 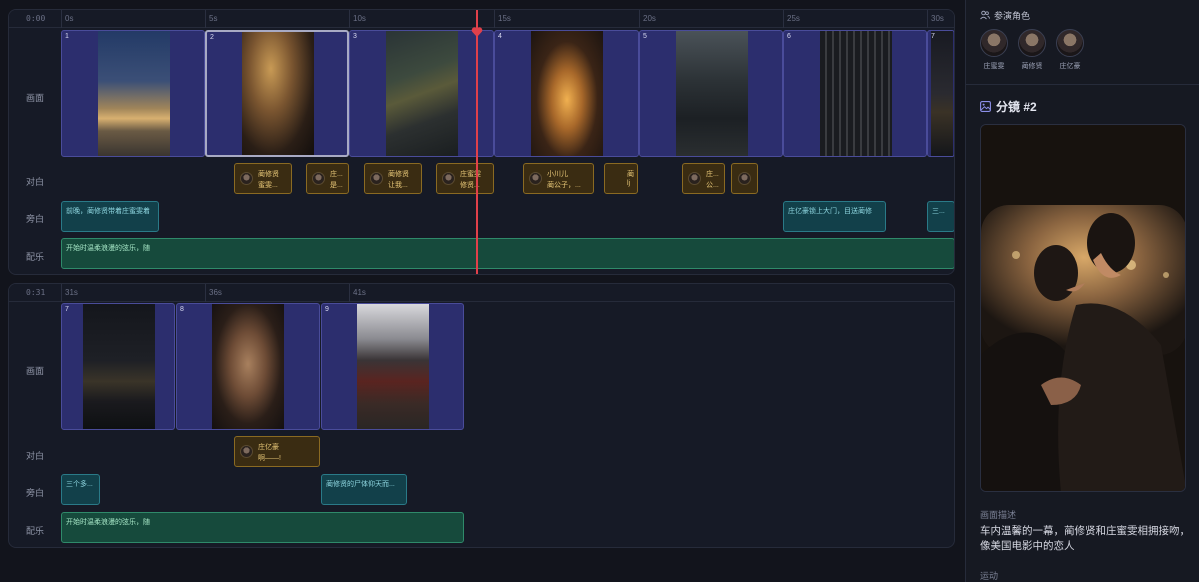 What do you see at coordinates (481, 293) in the screenshot?
I see `time-ruler: 0:31 31s 36s 41s` at bounding box center [481, 293].